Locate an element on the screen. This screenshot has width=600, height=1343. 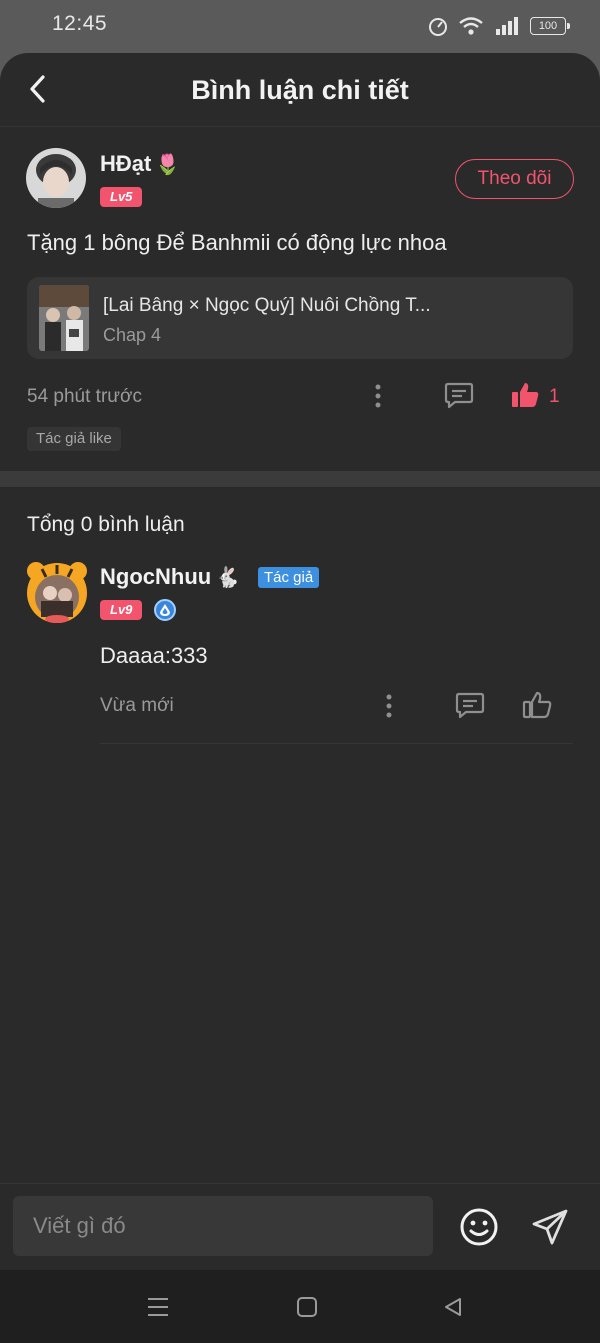
status-time: 12:45 is located at coordinates (80, 23).